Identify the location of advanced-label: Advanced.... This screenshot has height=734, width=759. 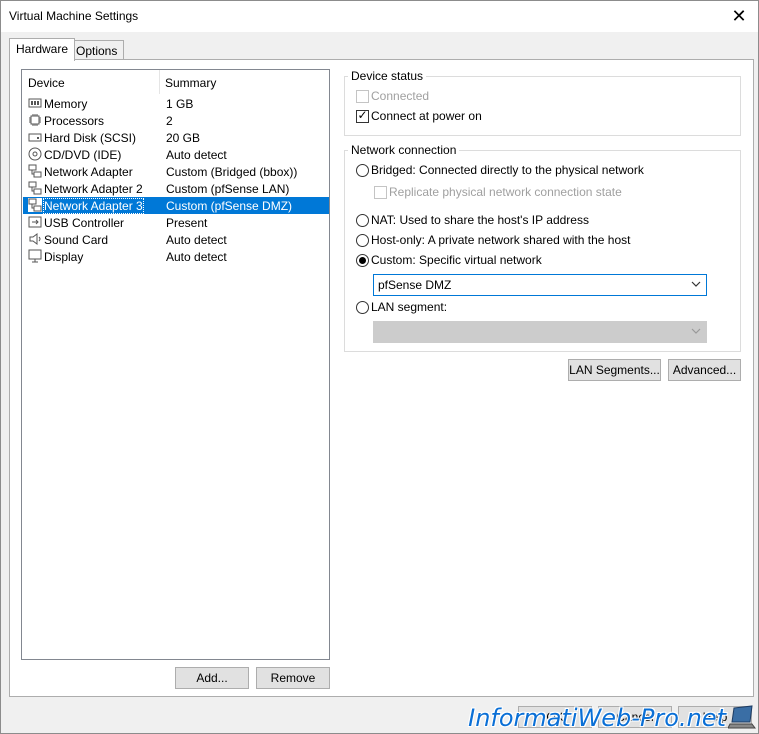
(704, 370).